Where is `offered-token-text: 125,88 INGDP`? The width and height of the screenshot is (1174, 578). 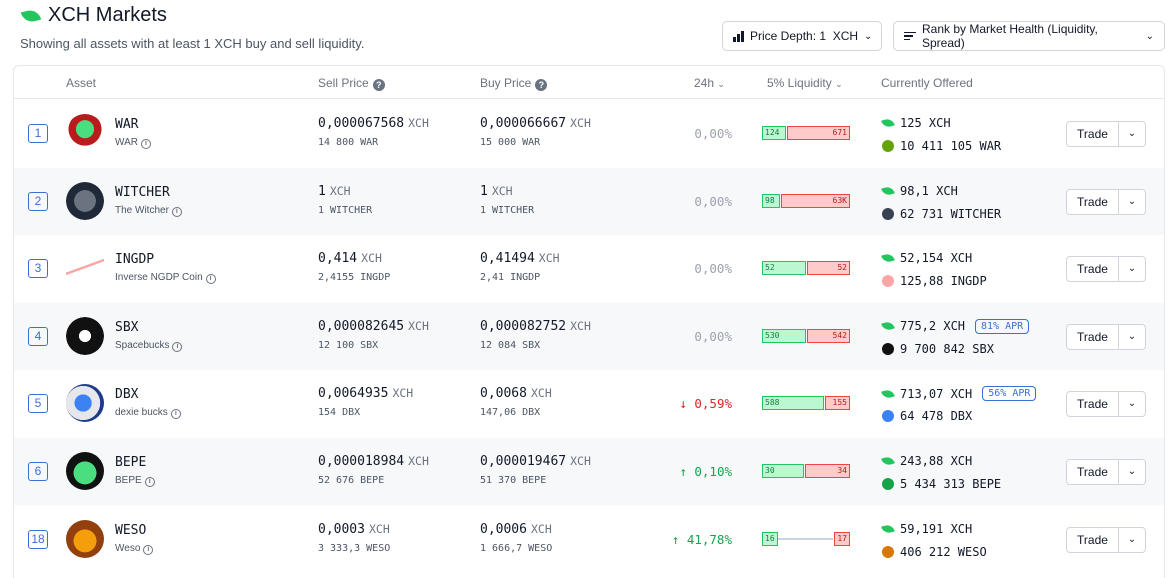
offered-token-text: 125,88 INGDP is located at coordinates (943, 281).